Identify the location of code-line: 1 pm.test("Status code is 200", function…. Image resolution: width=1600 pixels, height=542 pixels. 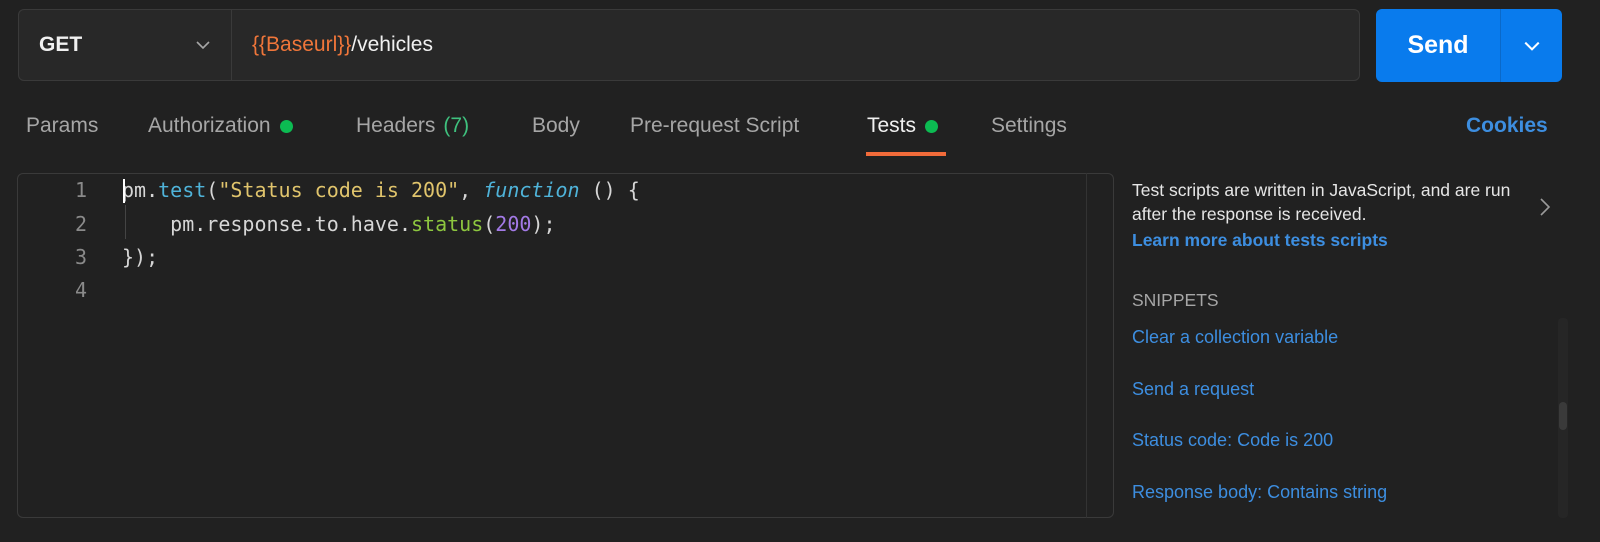
(320, 190).